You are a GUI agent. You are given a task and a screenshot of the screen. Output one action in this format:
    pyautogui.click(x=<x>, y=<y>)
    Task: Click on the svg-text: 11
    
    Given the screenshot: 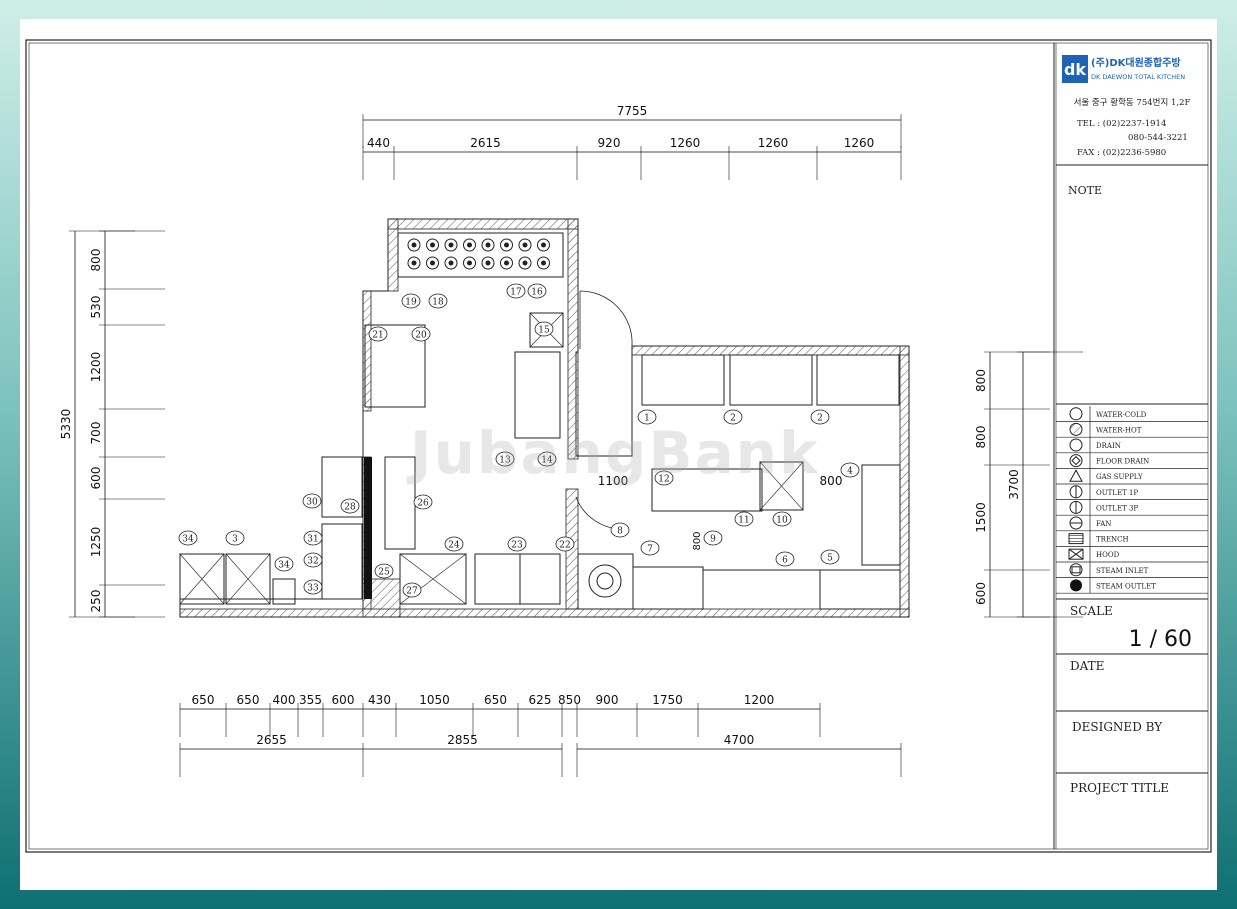 What is the action you would take?
    pyautogui.click(x=743, y=521)
    